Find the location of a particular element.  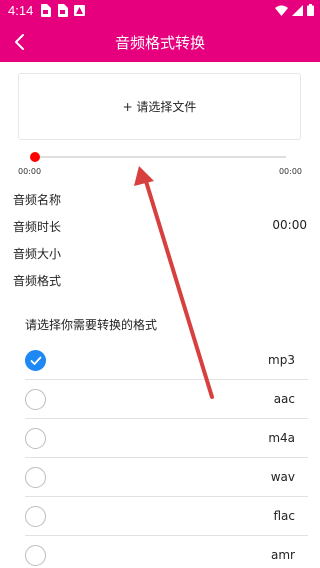

system-status-icons is located at coordinates (294, 10).